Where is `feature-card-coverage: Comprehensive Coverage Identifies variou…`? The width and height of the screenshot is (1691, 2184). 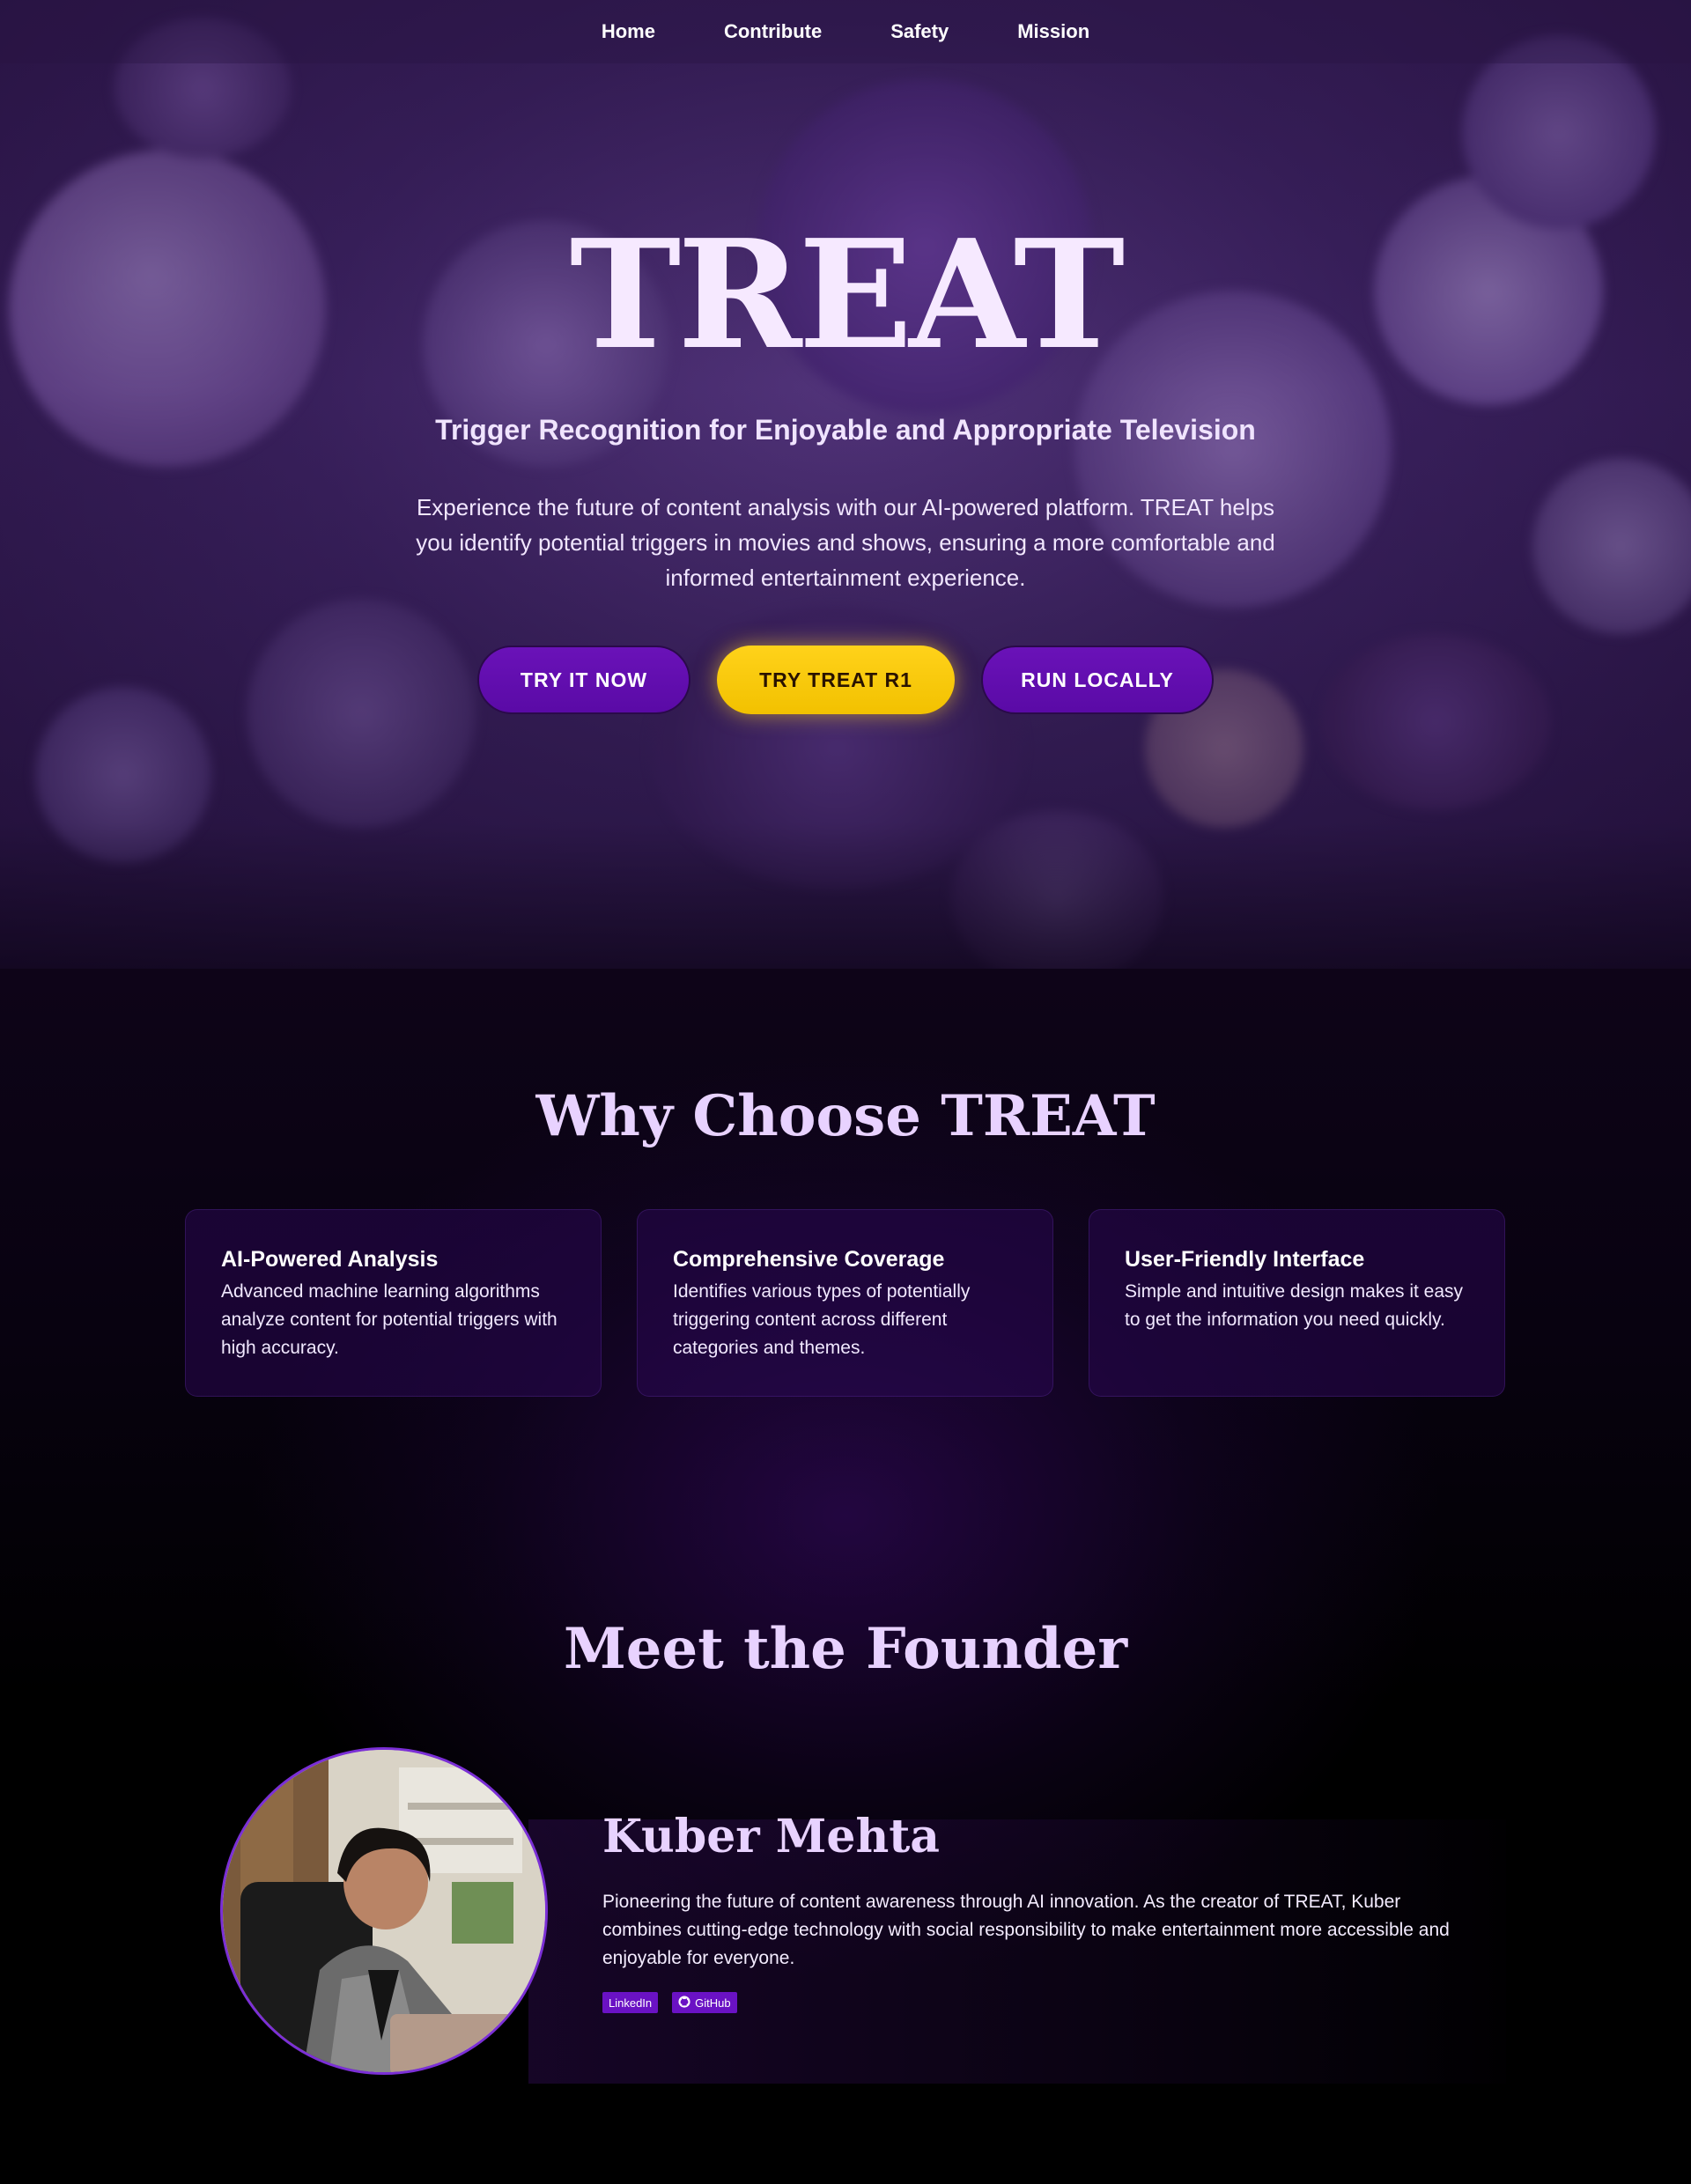 feature-card-coverage: Comprehensive Coverage Identifies variou… is located at coordinates (845, 1303).